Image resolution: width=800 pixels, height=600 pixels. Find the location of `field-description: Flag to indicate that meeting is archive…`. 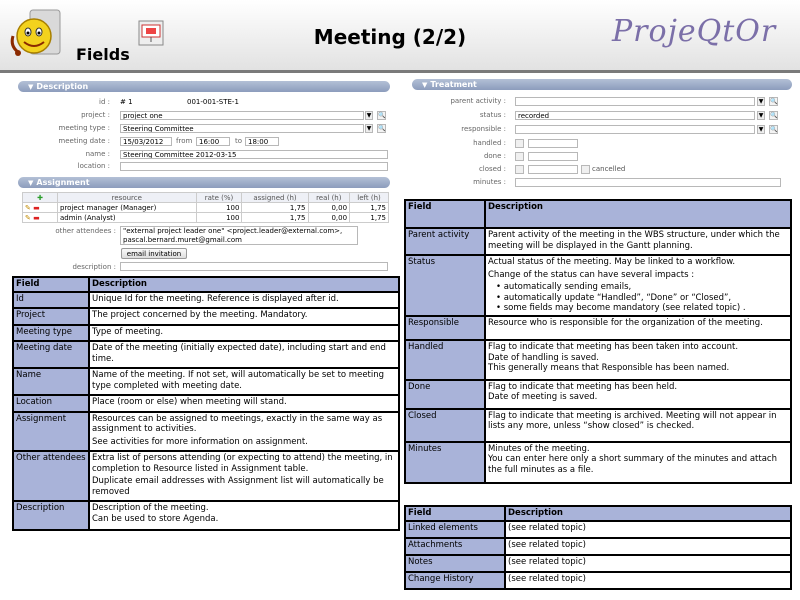

field-description: Flag to indicate that meeting is archive… is located at coordinates (632, 421).